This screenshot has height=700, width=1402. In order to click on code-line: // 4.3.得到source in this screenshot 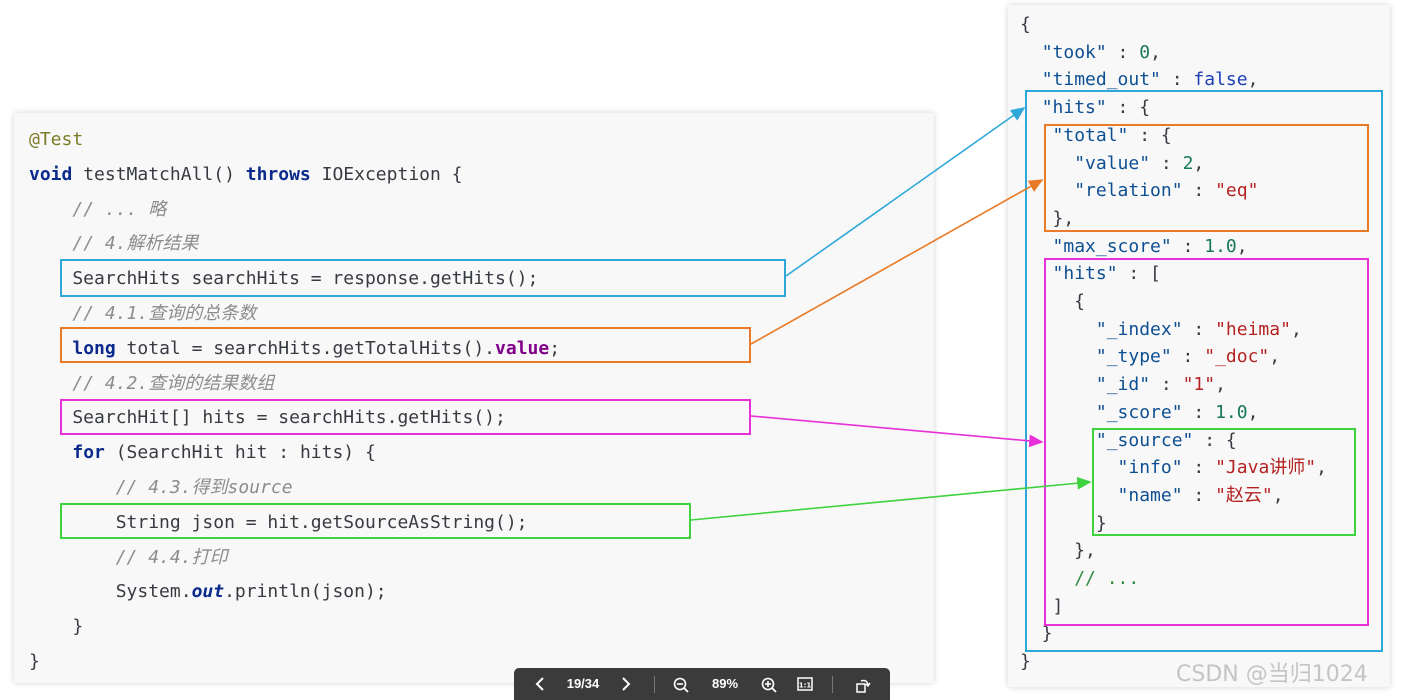, I will do `click(161, 488)`.